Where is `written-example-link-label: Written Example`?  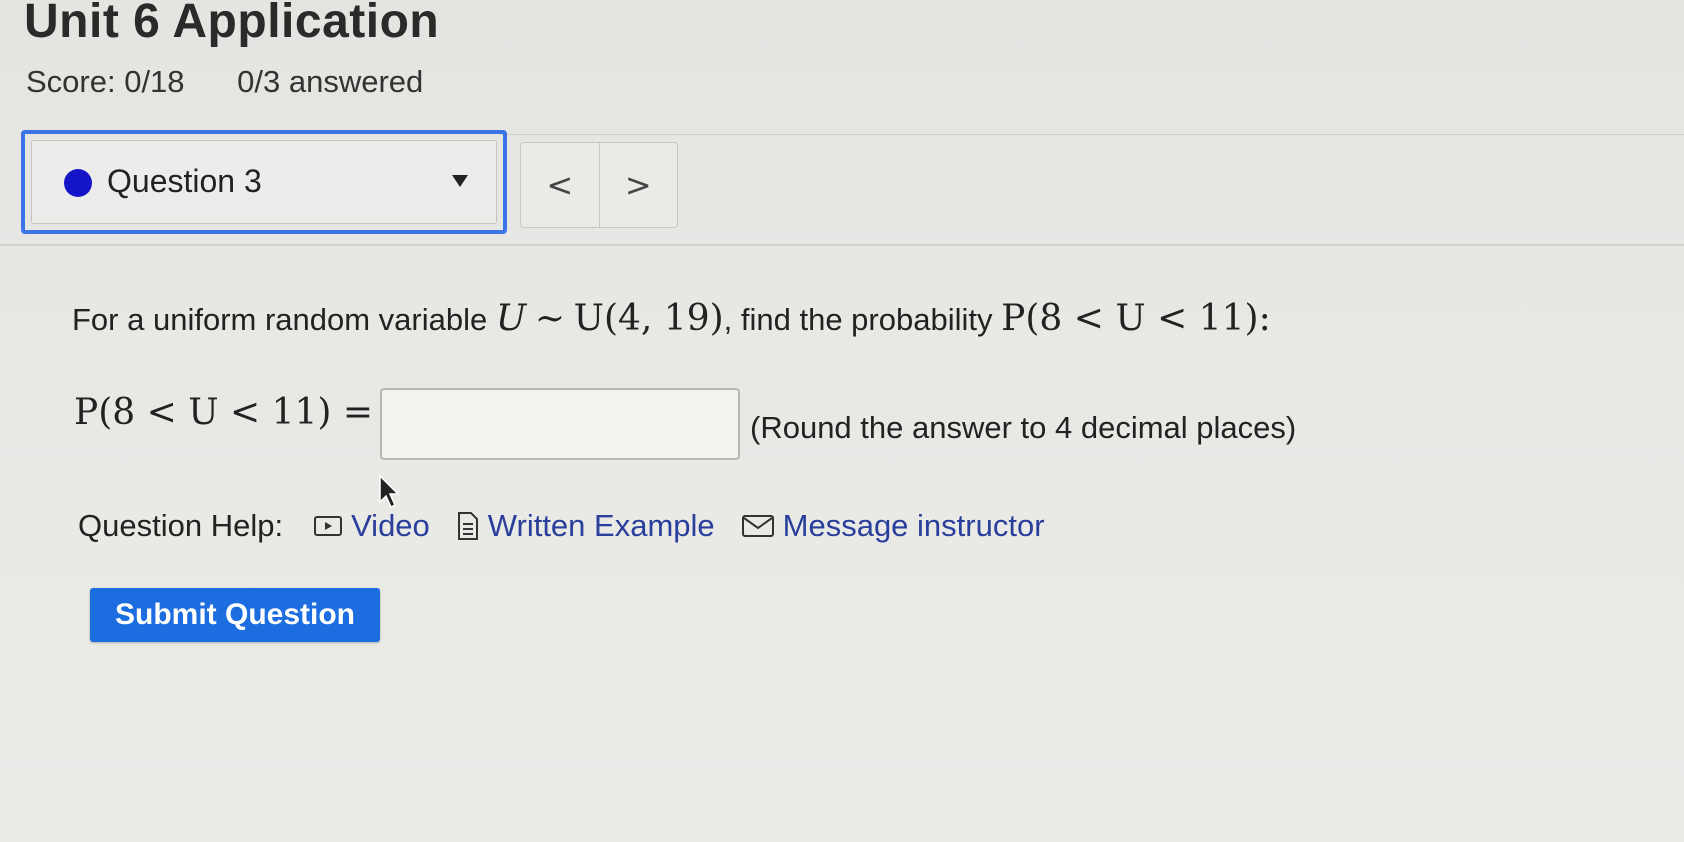
written-example-link-label: Written Example is located at coordinates (601, 525).